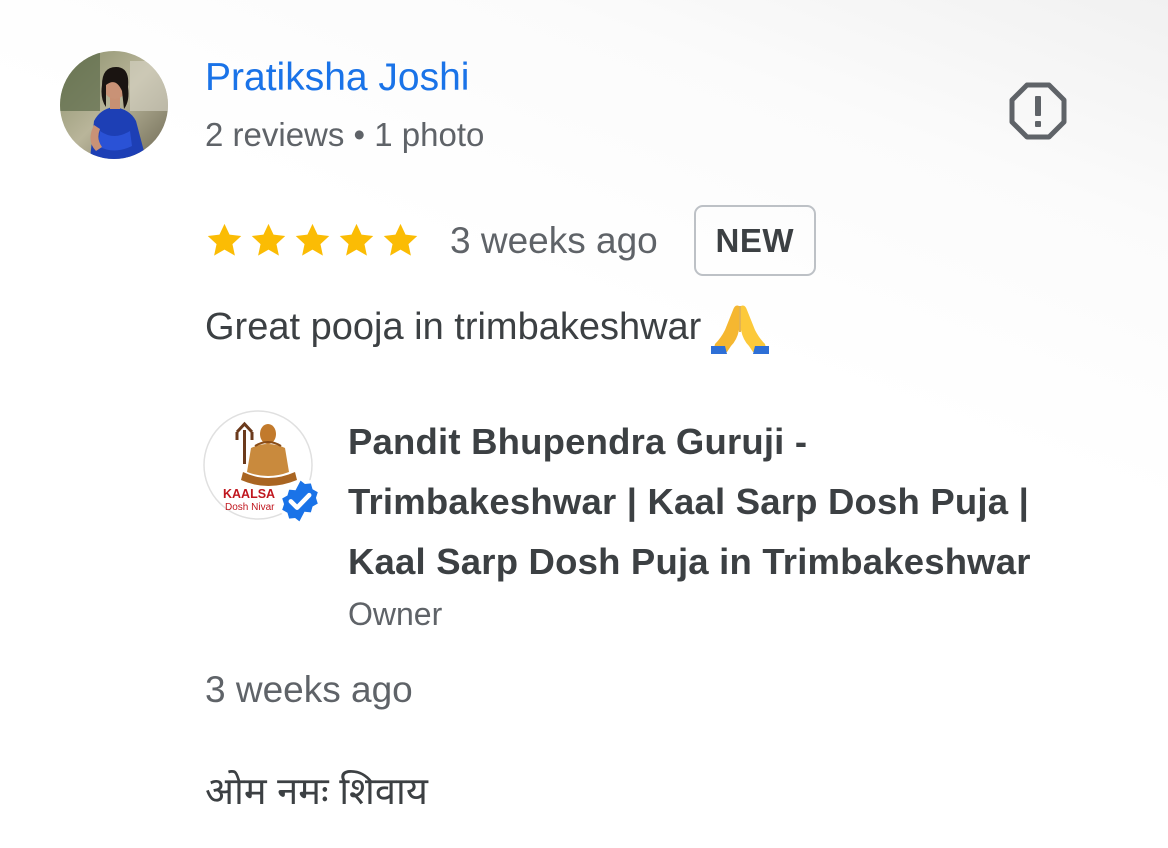  I want to click on owner-response-time: 3 weeks ago, so click(309, 689).